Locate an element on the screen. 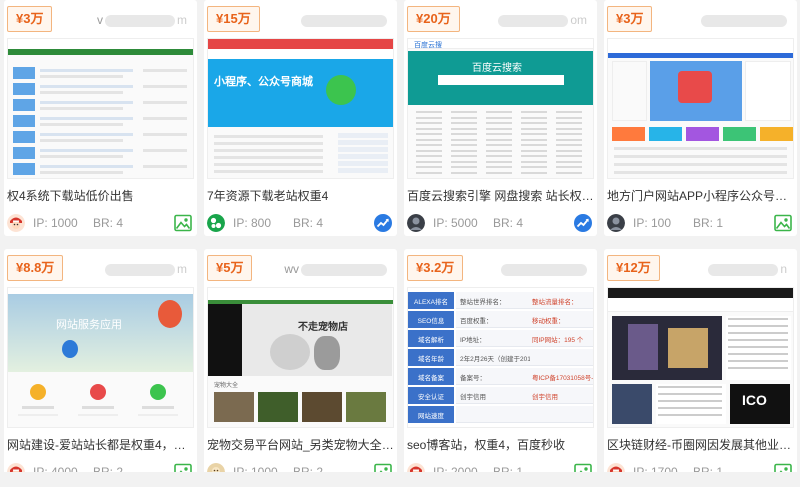 This screenshot has width=800, height=487. site-screenshot-thumbnail: ICO is located at coordinates (700, 357).